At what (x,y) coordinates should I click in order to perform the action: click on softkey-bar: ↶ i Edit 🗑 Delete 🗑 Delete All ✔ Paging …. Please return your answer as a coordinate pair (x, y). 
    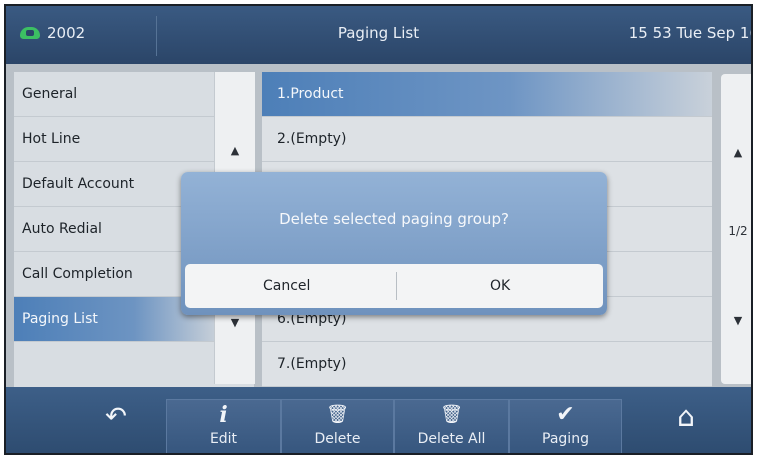
    Looking at the image, I should click on (378, 420).